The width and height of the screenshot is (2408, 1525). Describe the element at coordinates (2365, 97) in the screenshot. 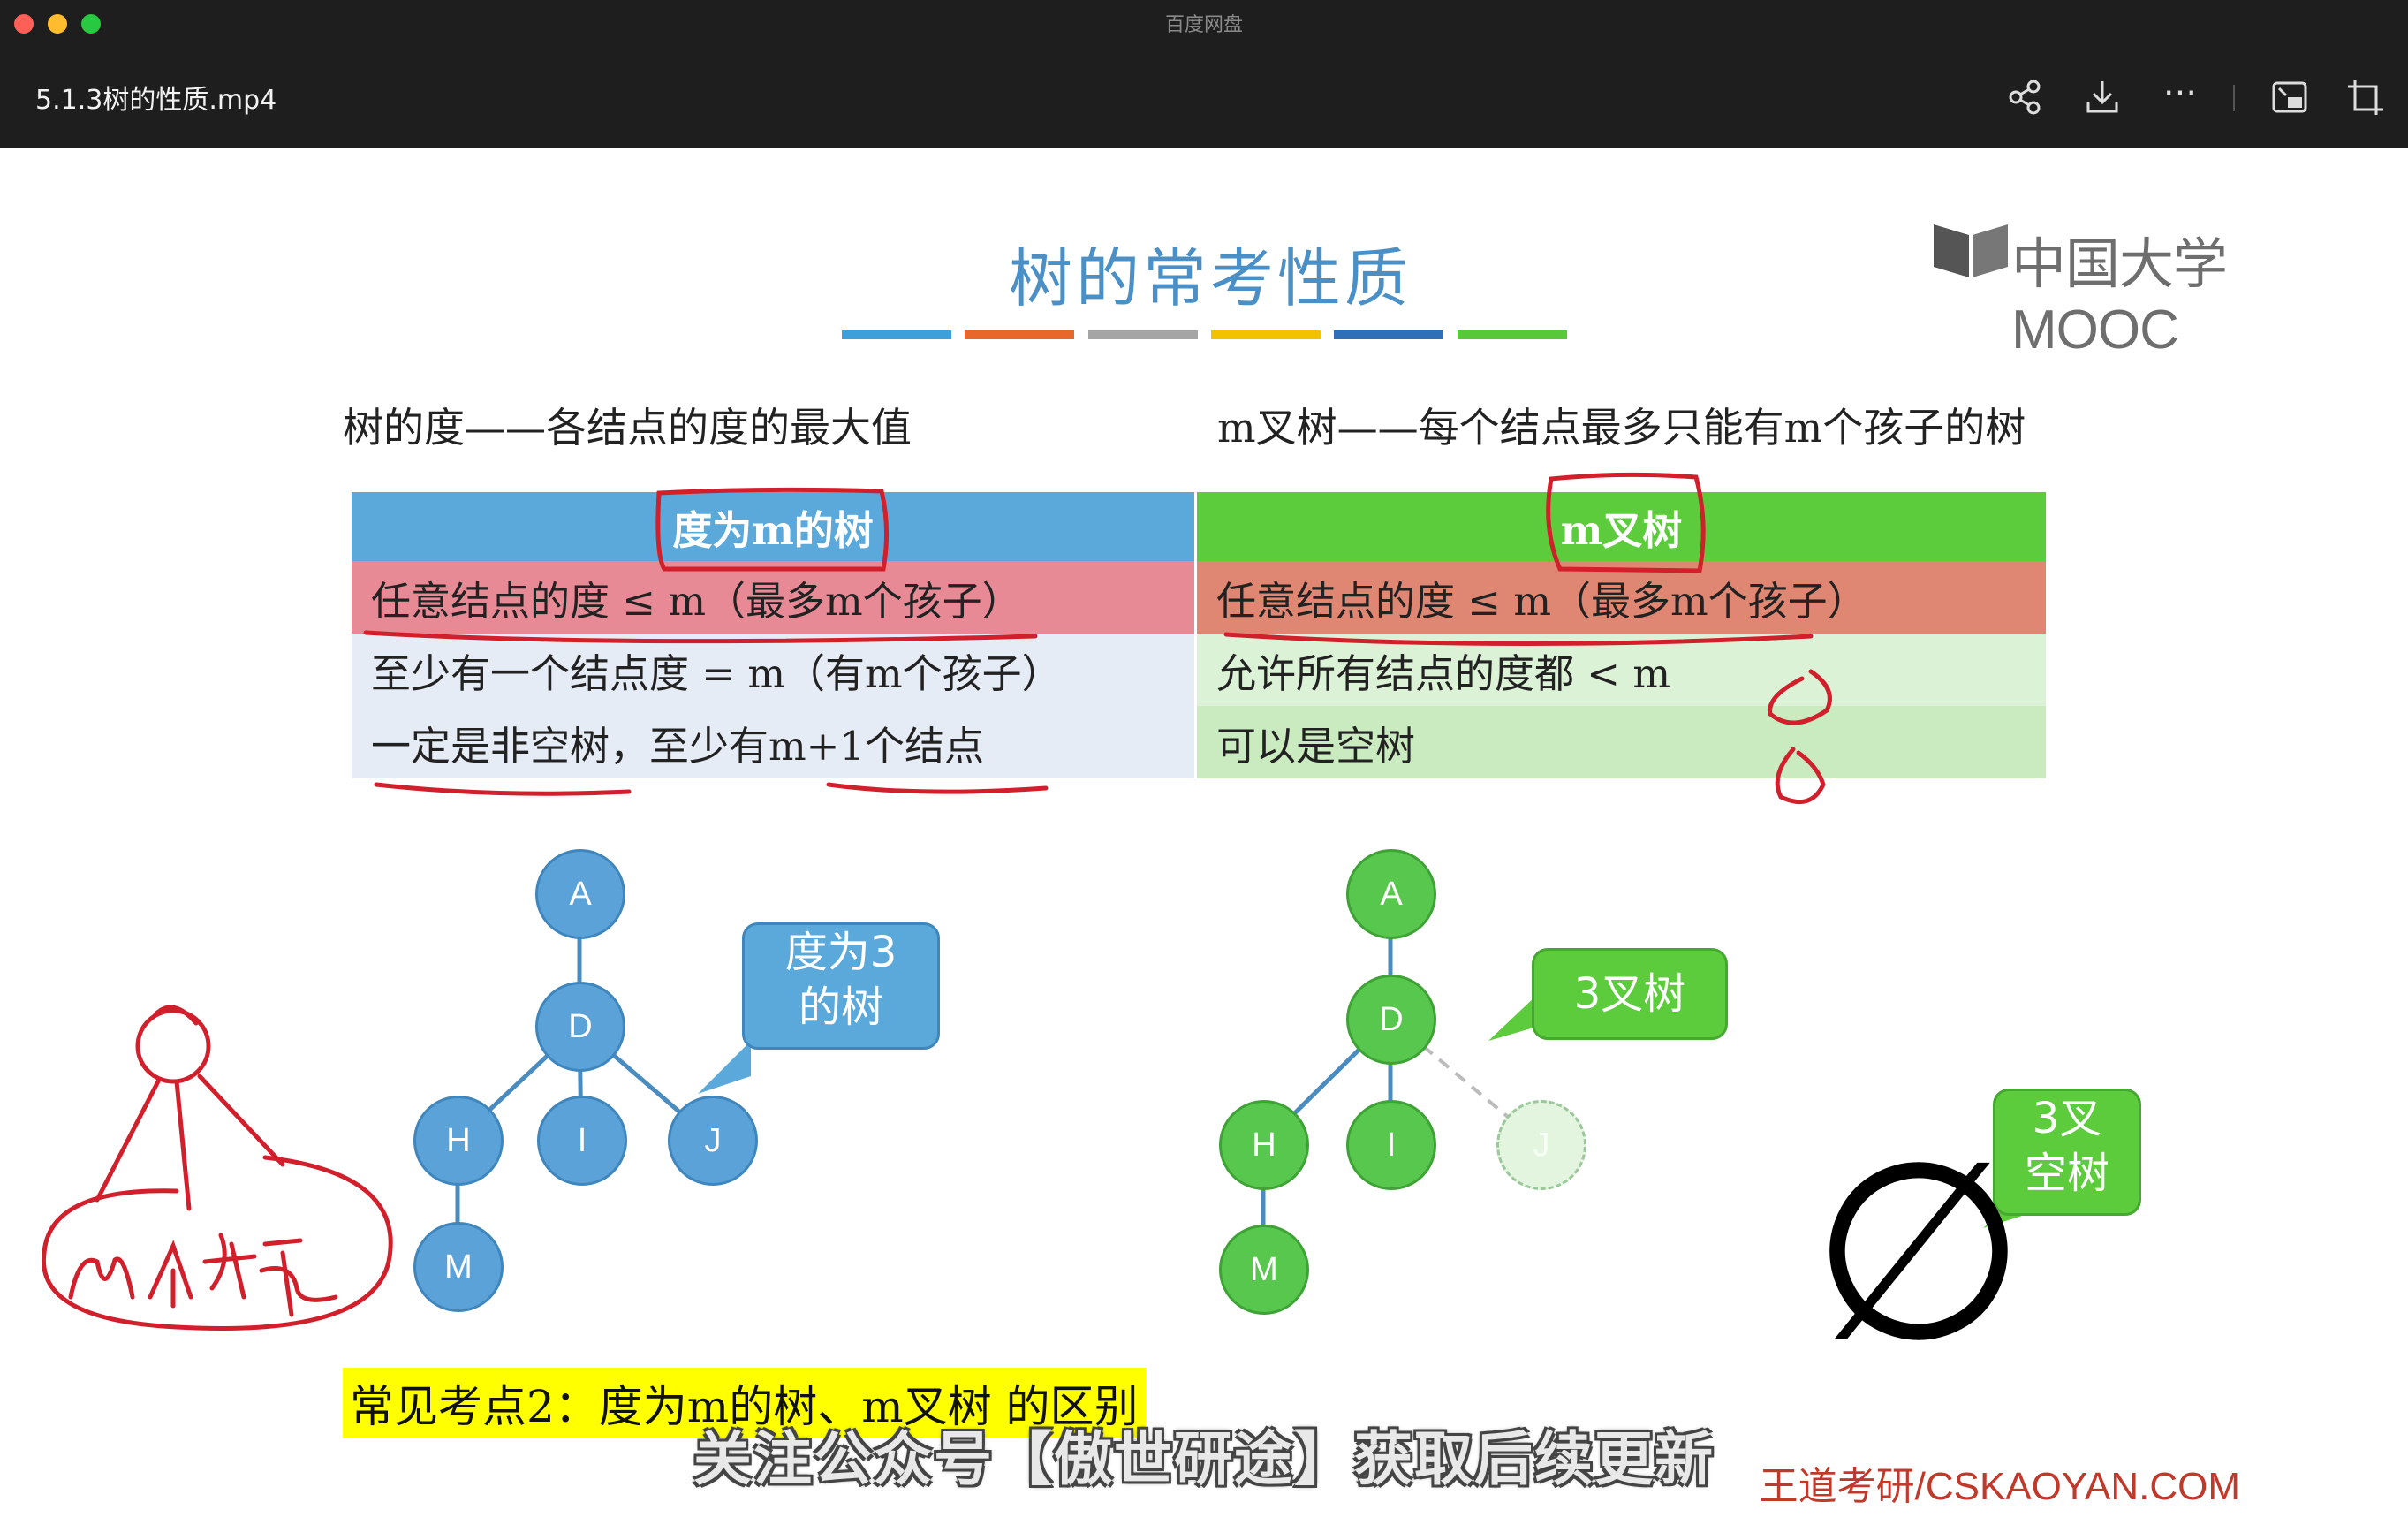

I see `crop-icon` at that location.